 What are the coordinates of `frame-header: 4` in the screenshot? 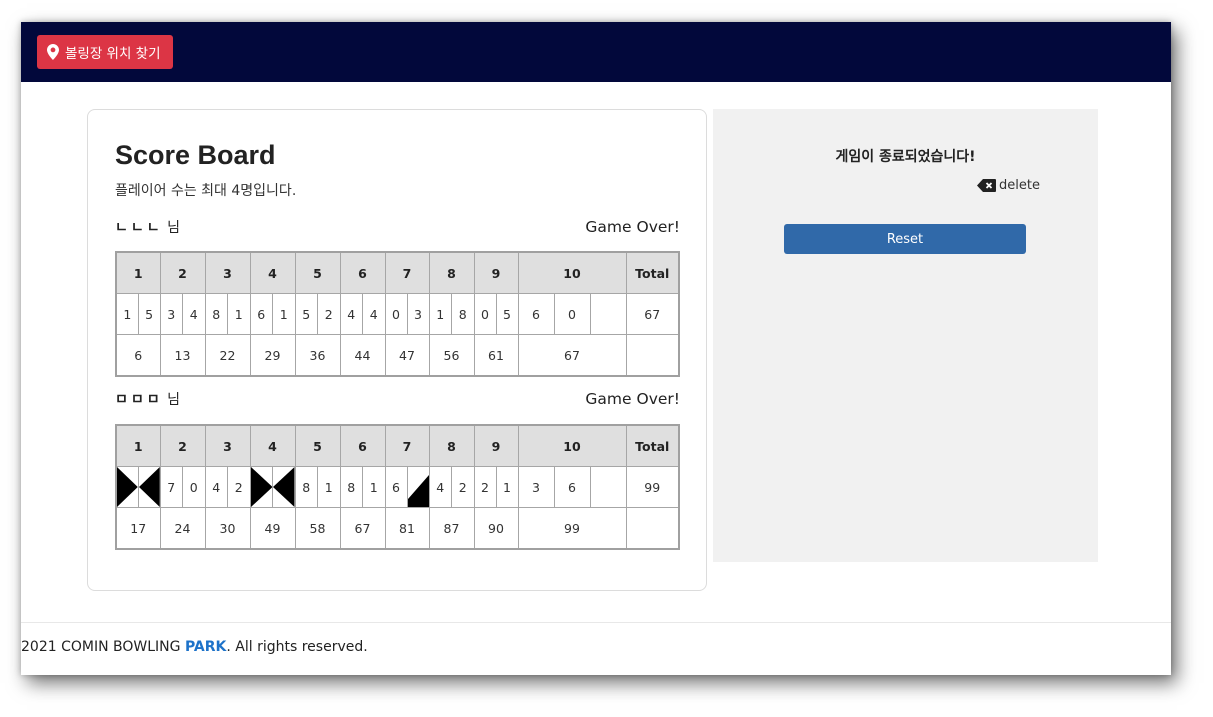 It's located at (272, 272).